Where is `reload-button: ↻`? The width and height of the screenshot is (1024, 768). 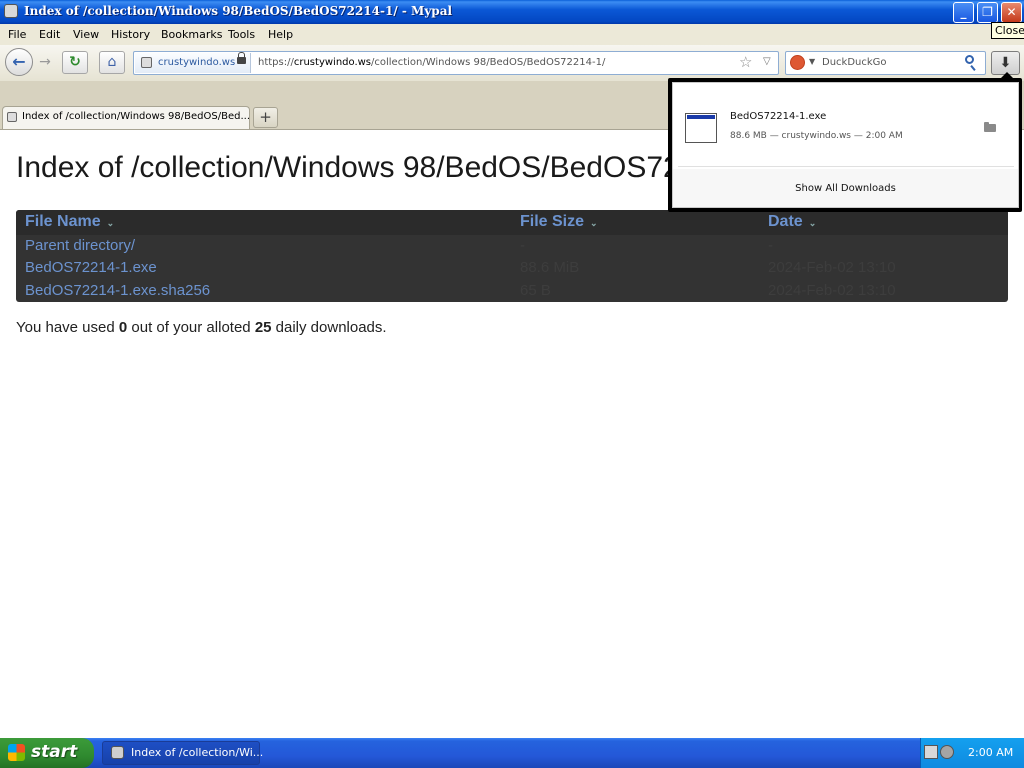
reload-button: ↻ is located at coordinates (75, 62).